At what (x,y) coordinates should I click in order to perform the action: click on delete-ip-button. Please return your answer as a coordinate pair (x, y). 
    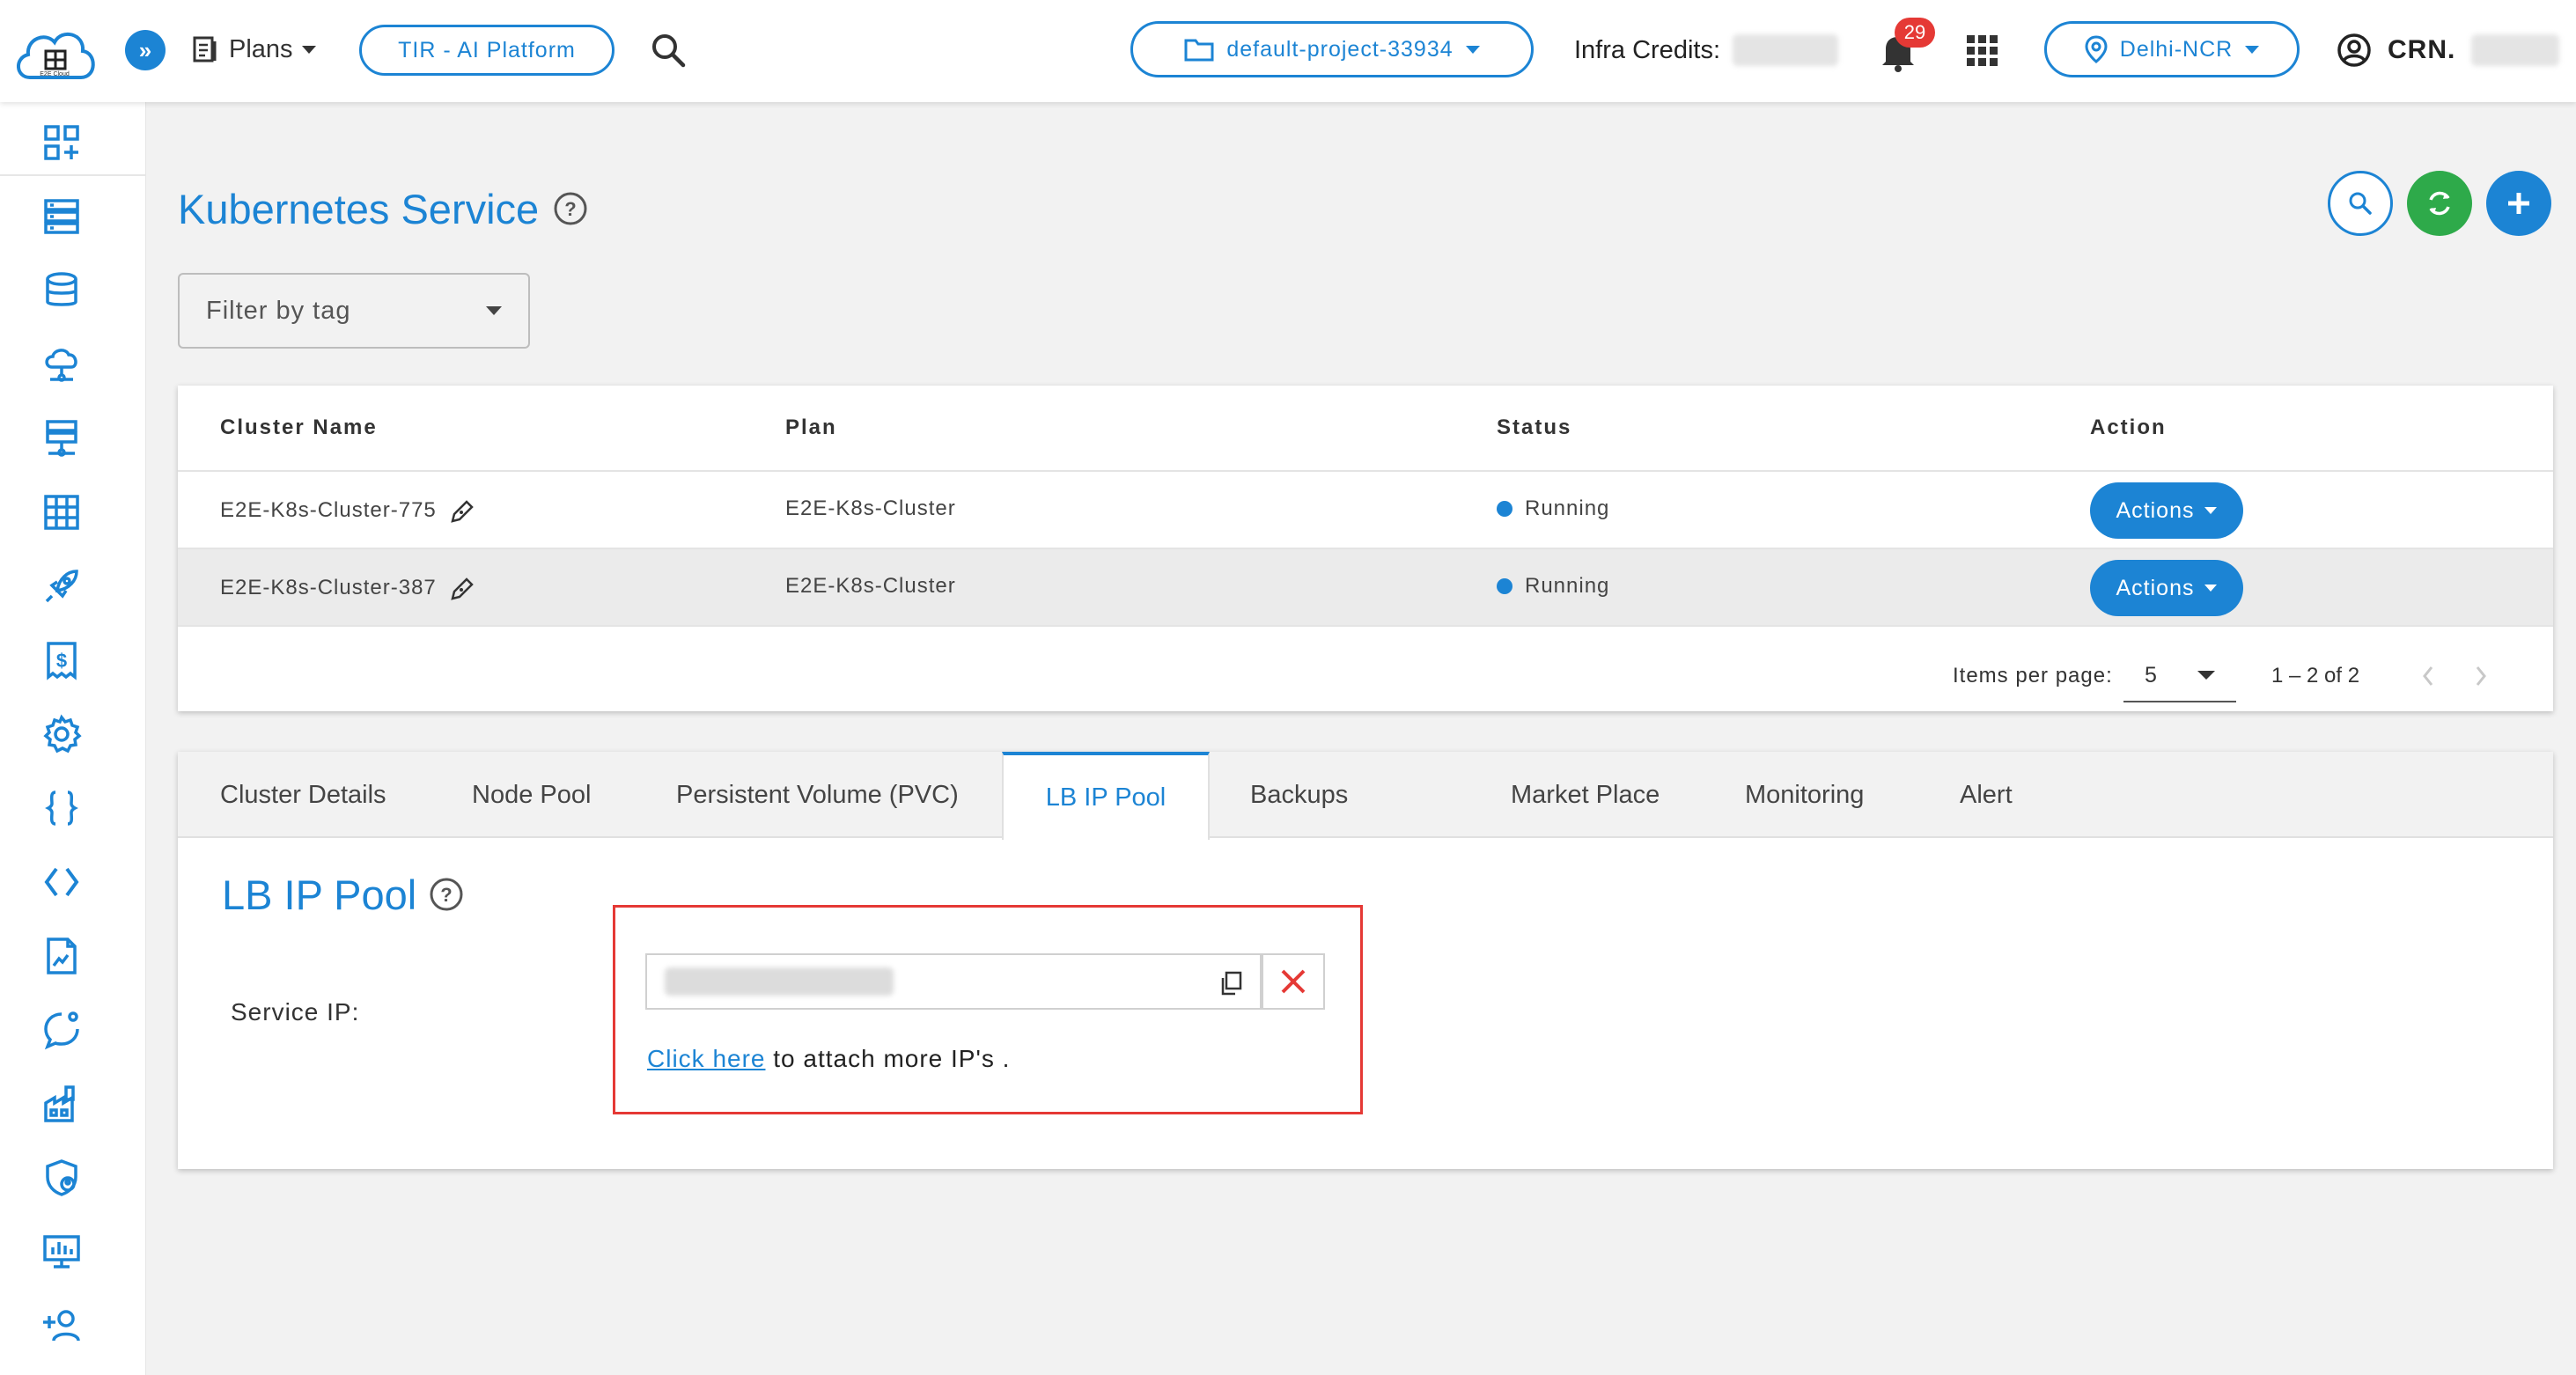
    Looking at the image, I should click on (1294, 981).